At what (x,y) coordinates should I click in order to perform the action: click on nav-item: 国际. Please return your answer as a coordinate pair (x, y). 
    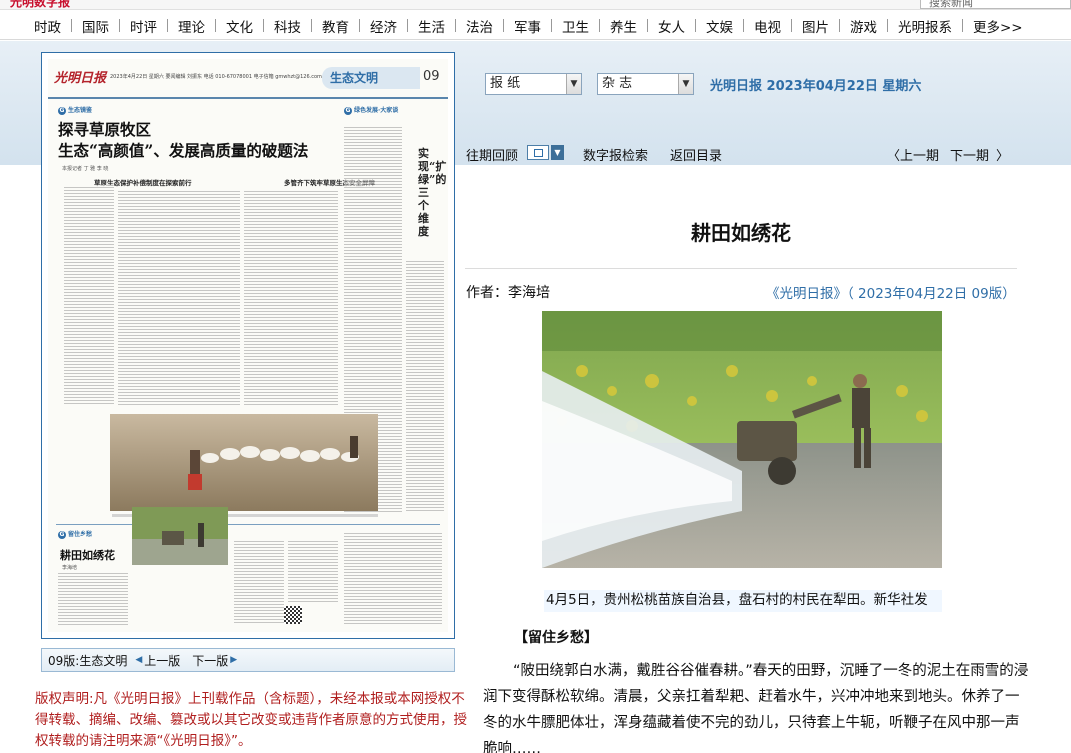
    Looking at the image, I should click on (95, 26).